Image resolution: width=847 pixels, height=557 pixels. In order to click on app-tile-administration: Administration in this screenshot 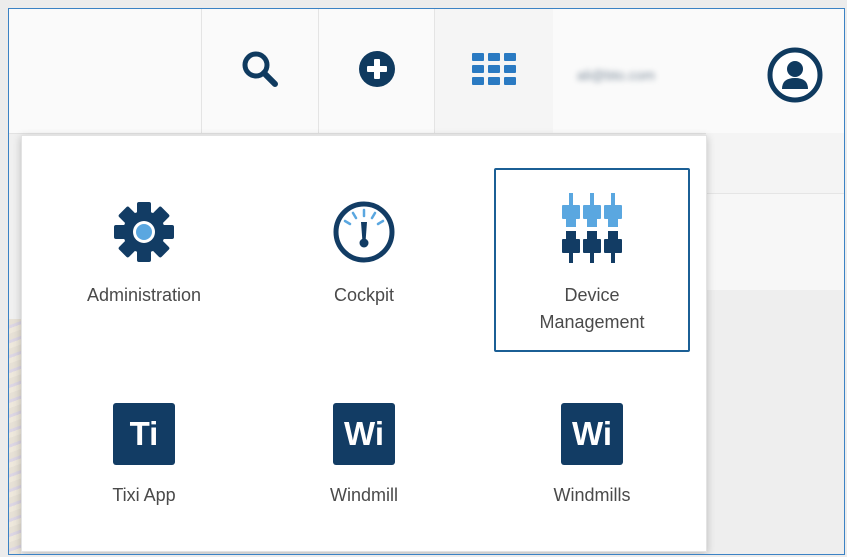, I will do `click(144, 260)`.